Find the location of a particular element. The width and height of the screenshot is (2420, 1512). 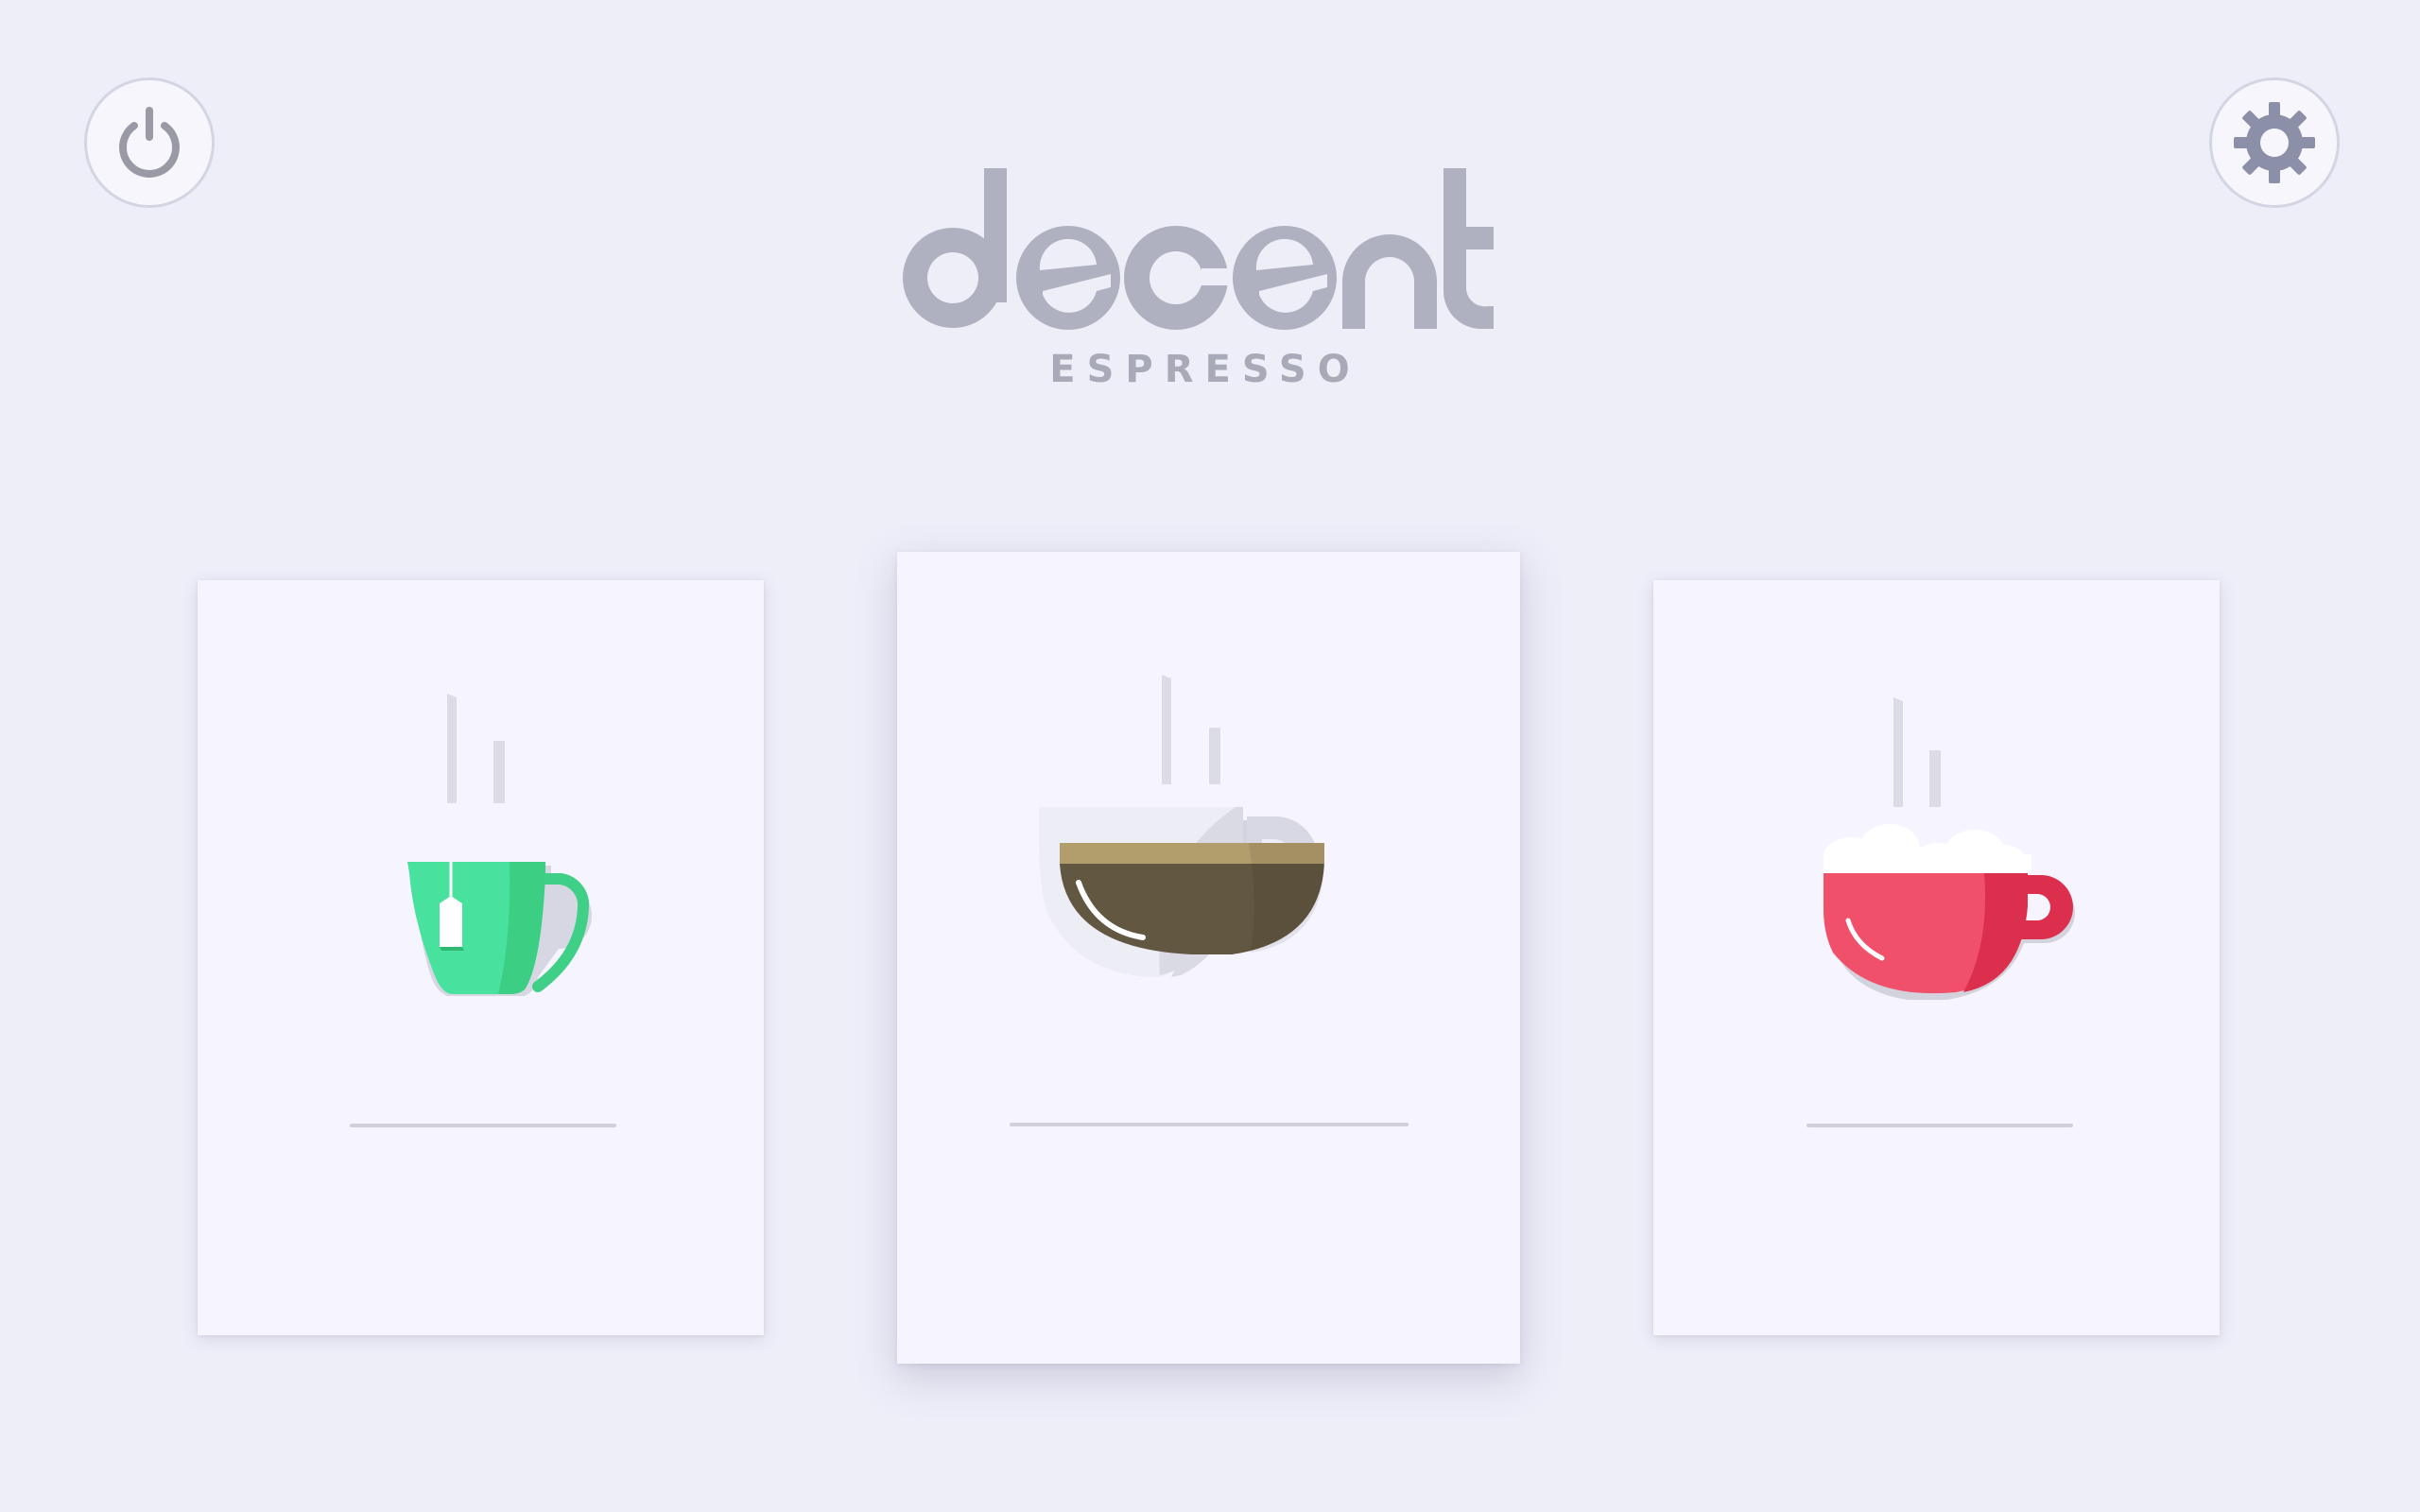

power-icon is located at coordinates (149, 142).